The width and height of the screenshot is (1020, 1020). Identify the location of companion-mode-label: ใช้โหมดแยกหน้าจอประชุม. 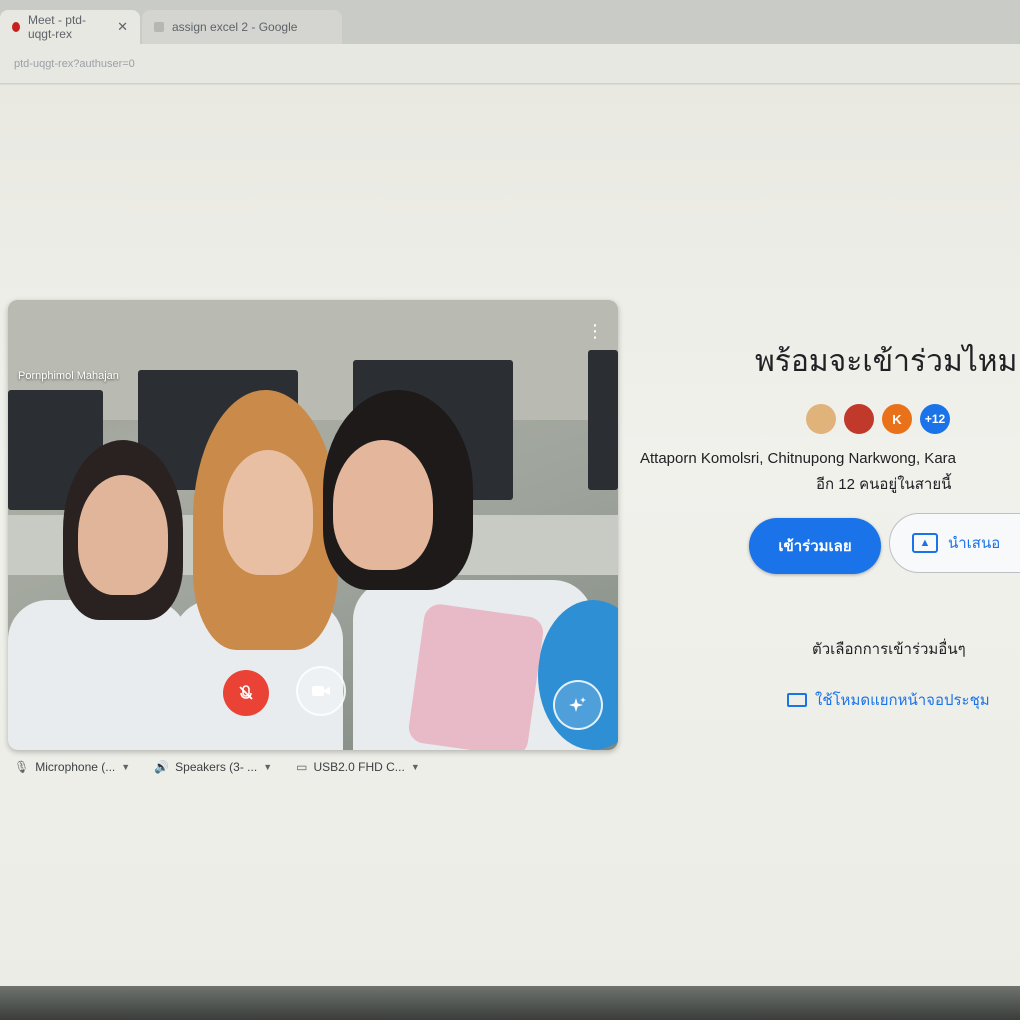
(902, 700).